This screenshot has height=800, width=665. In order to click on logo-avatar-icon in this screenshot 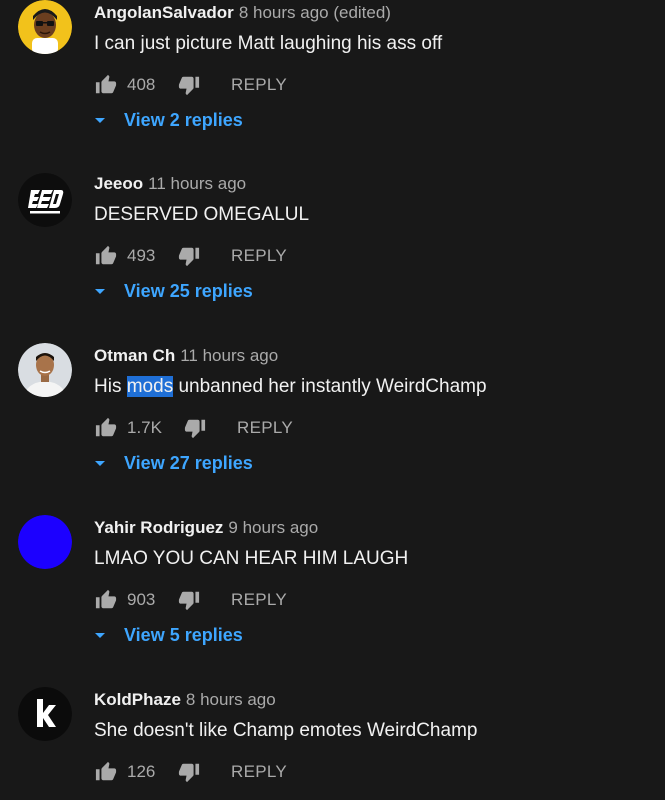, I will do `click(45, 200)`.